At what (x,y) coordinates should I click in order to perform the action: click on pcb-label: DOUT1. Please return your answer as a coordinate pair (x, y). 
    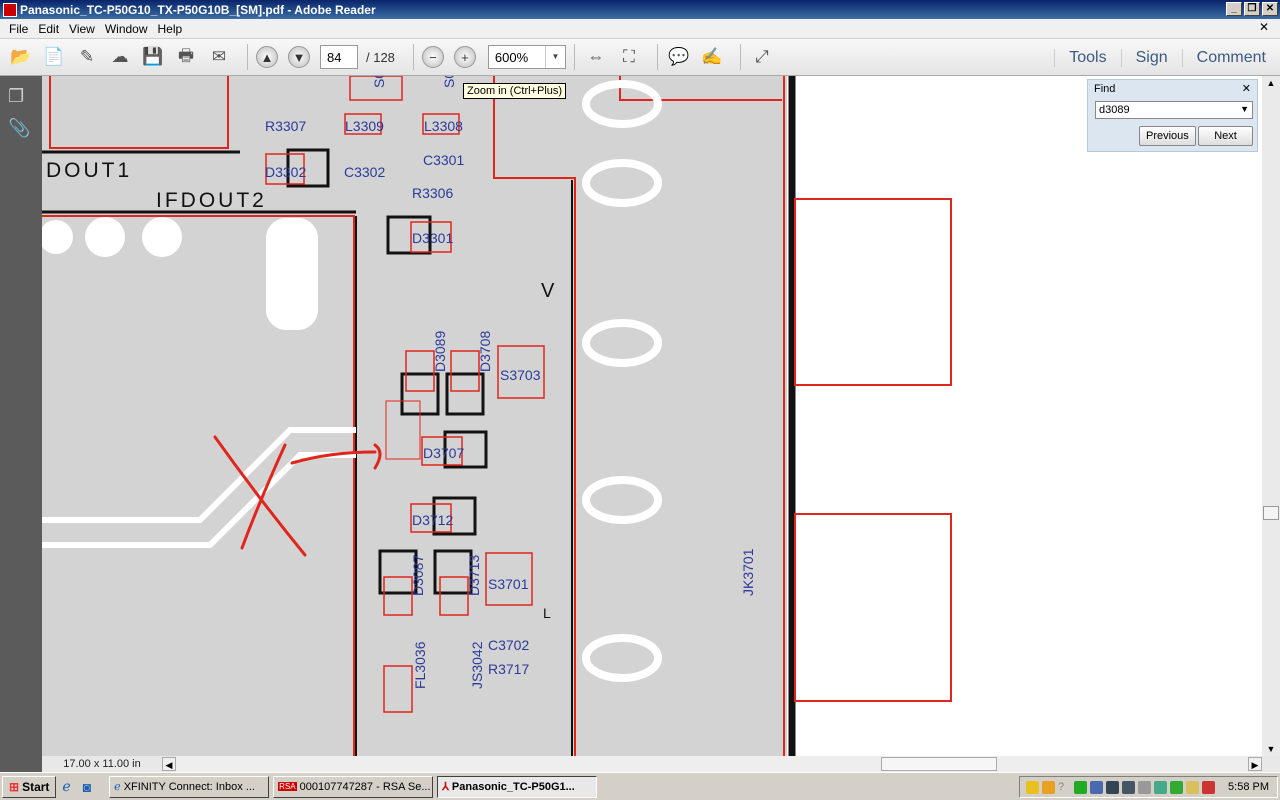
    Looking at the image, I should click on (89, 170).